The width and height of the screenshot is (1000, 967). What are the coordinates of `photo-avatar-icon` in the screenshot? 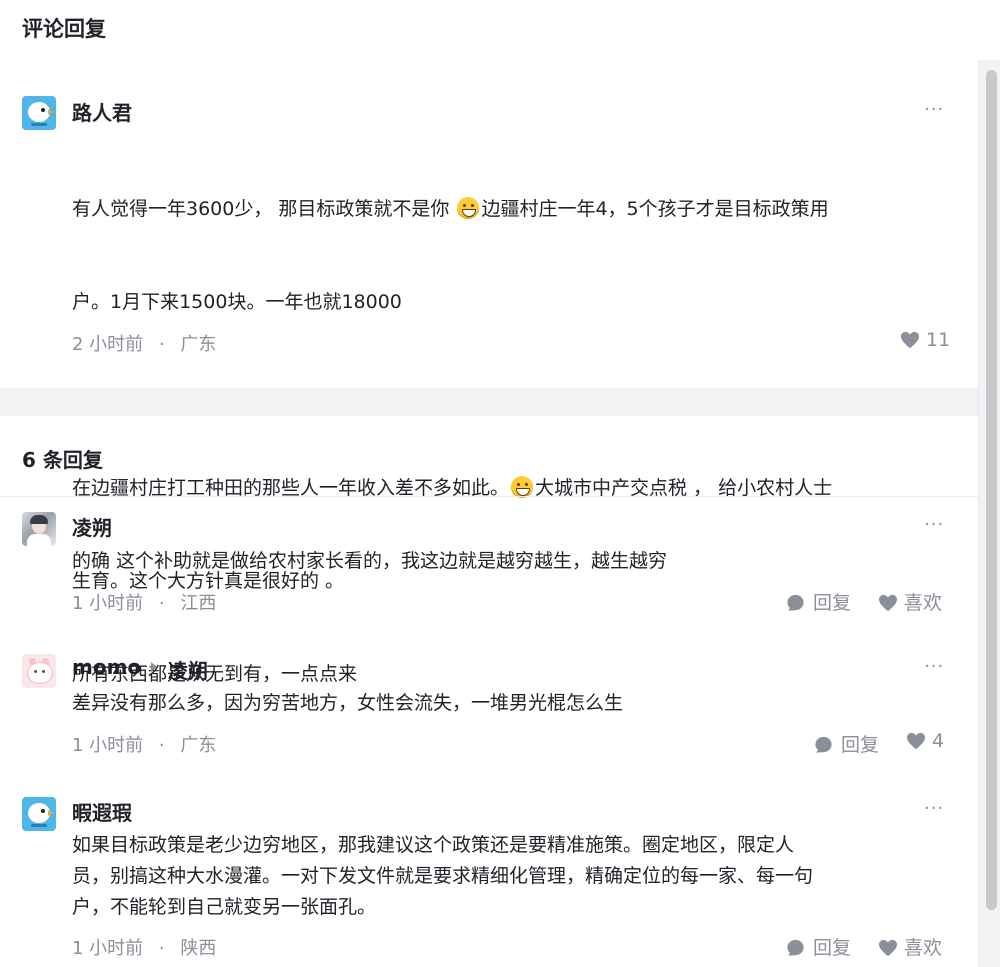 It's located at (39, 529).